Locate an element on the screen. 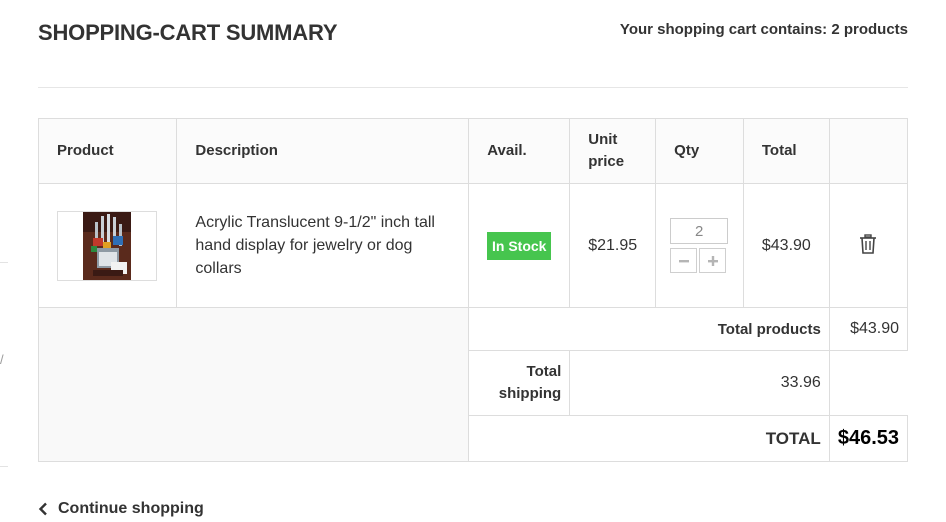 The width and height of the screenshot is (946, 522). continue-shopping-label: Continue shopping is located at coordinates (131, 508).